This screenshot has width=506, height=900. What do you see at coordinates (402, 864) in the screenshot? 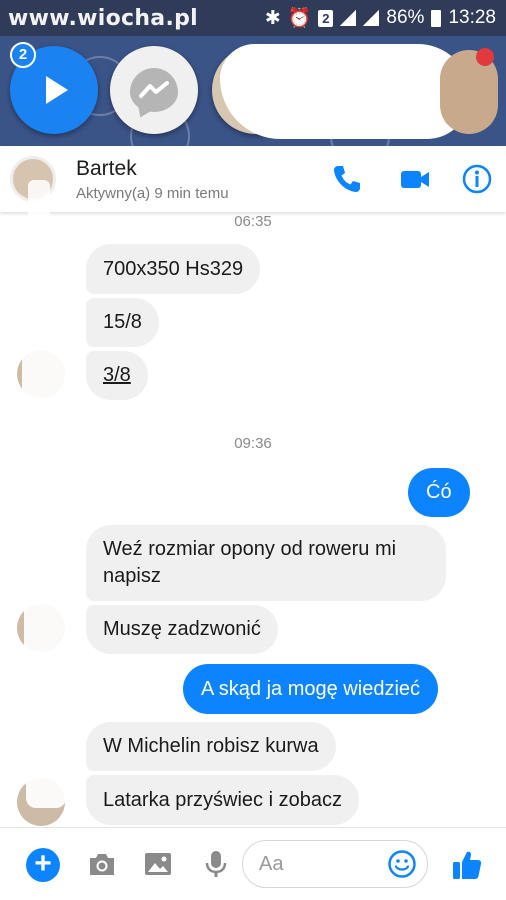
I see `emoji-icon` at bounding box center [402, 864].